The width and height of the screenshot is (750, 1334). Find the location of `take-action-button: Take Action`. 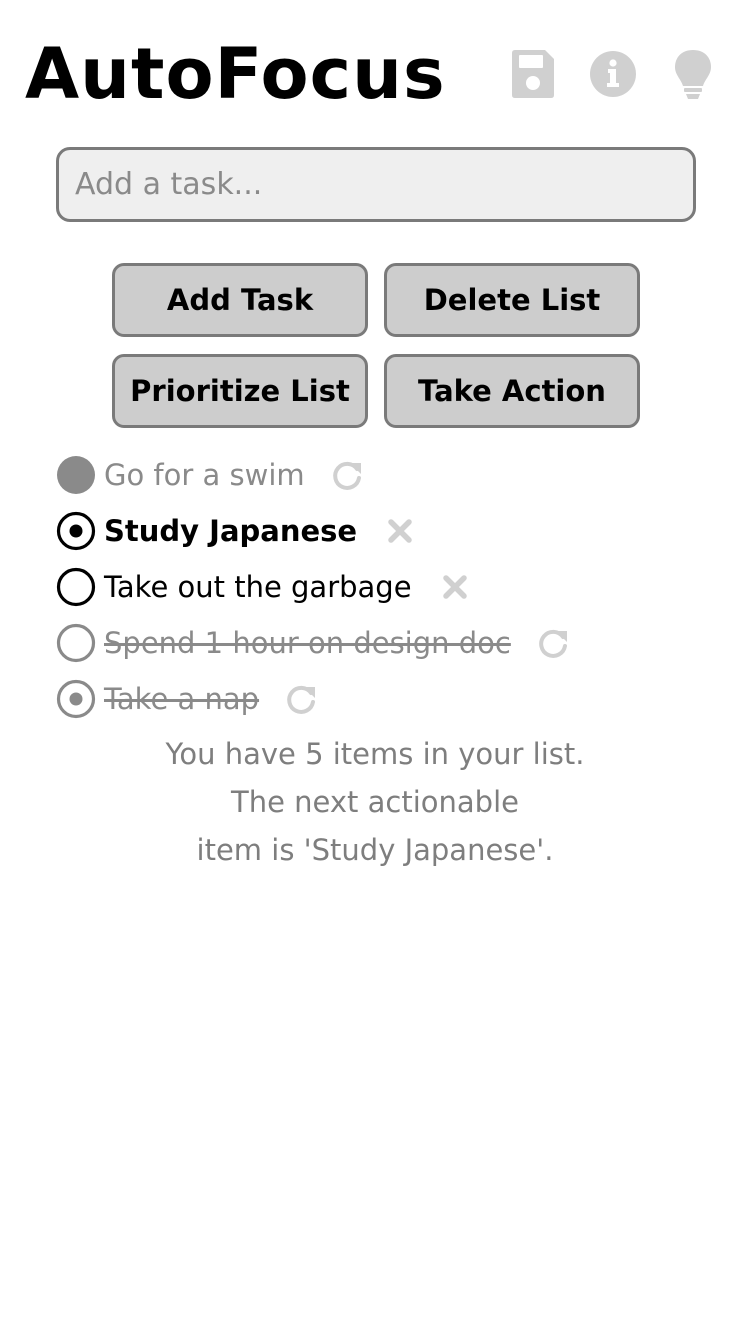

take-action-button: Take Action is located at coordinates (512, 391).